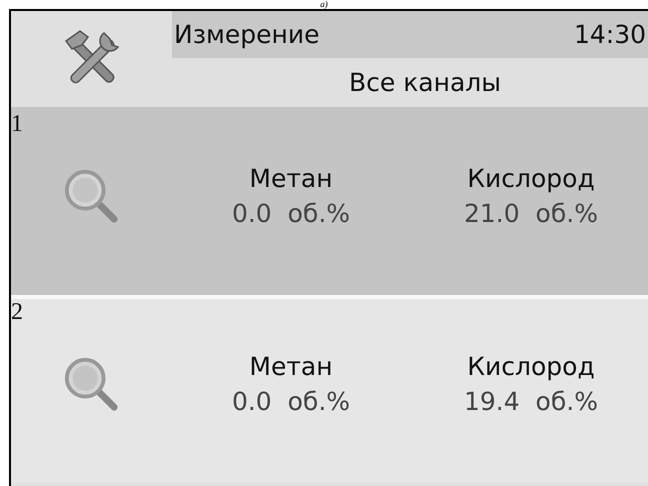 Image resolution: width=648 pixels, height=486 pixels. What do you see at coordinates (324, 4) in the screenshot?
I see `figure-caption: а)` at bounding box center [324, 4].